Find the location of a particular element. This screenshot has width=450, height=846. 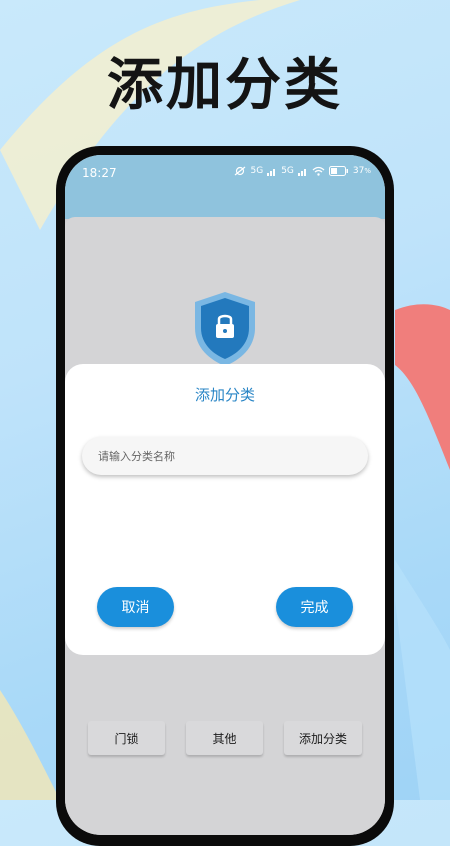

page-headline: 添加分类 is located at coordinates (225, 85).